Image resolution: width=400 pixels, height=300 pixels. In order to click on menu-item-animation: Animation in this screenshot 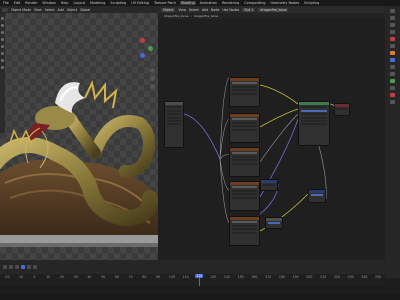, I will do `click(208, 3)`.